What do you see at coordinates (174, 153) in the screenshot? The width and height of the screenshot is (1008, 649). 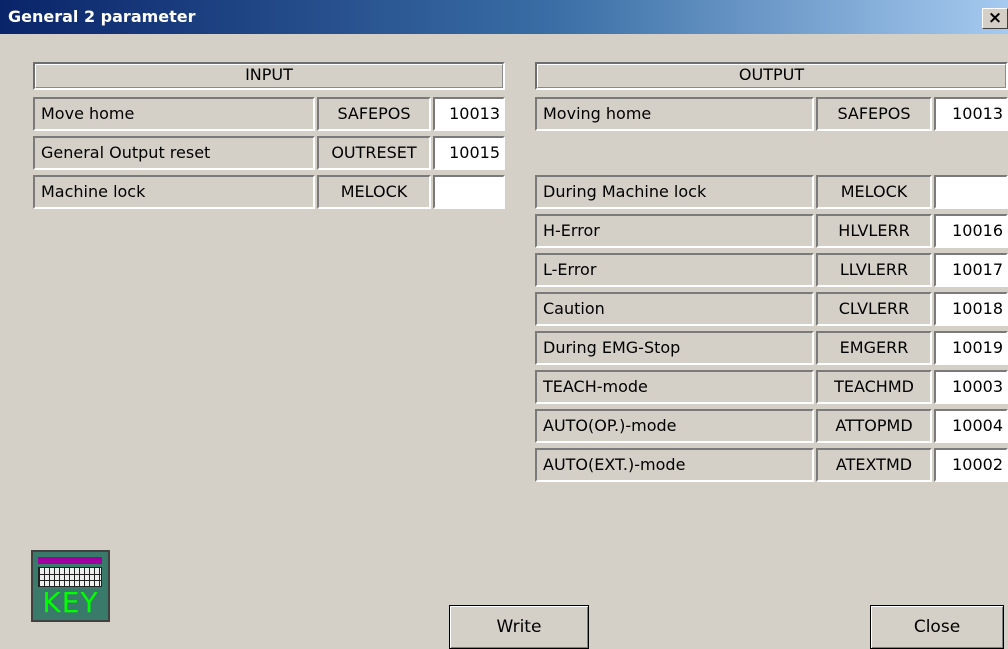 I see `input-label: General Output reset` at bounding box center [174, 153].